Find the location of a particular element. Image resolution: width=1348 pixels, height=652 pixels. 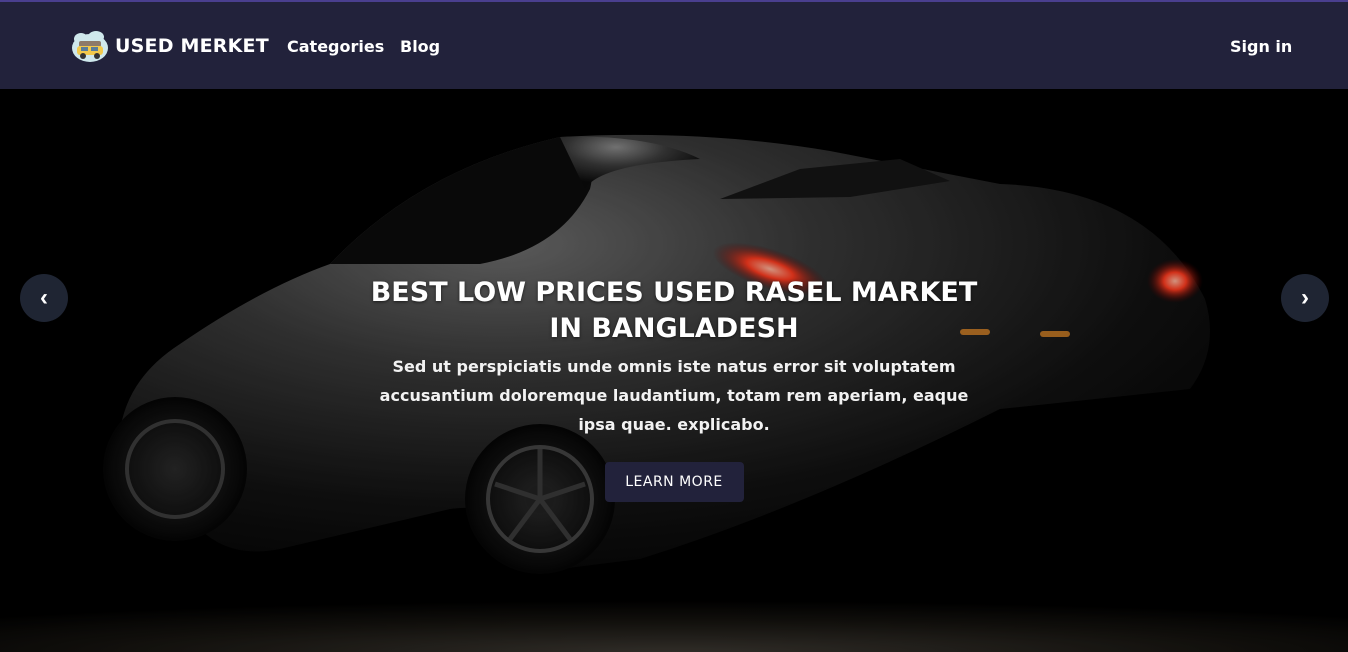

carousel-prev-button: ‹ is located at coordinates (44, 298).